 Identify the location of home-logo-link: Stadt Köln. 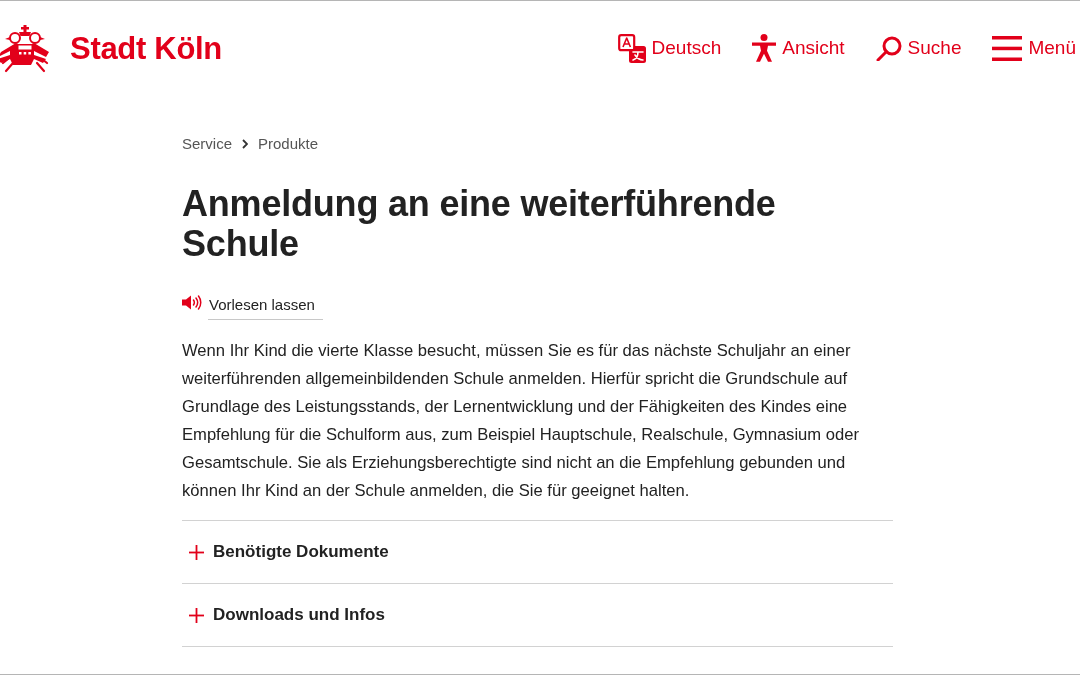
(111, 49).